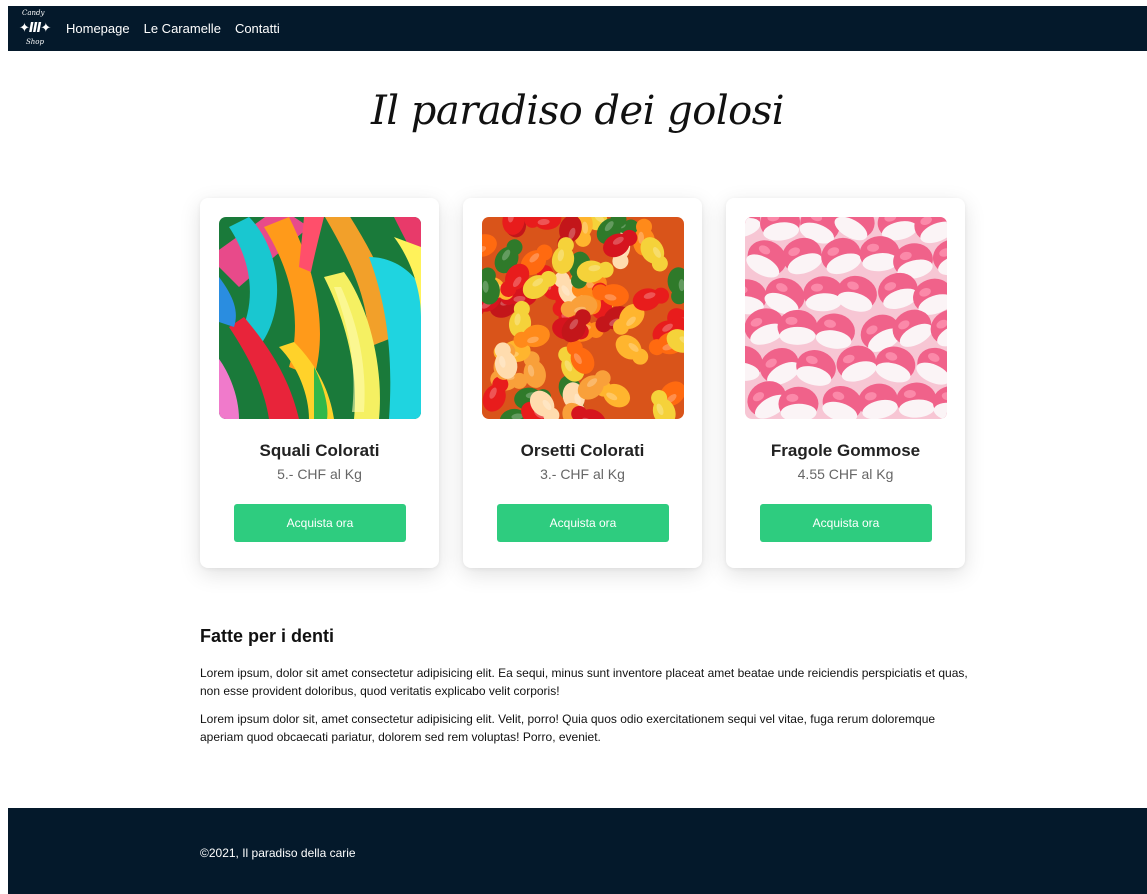 Image resolution: width=1147 pixels, height=894 pixels. Describe the element at coordinates (582, 450) in the screenshot. I see `product-name: Orsetti Colorati` at that location.